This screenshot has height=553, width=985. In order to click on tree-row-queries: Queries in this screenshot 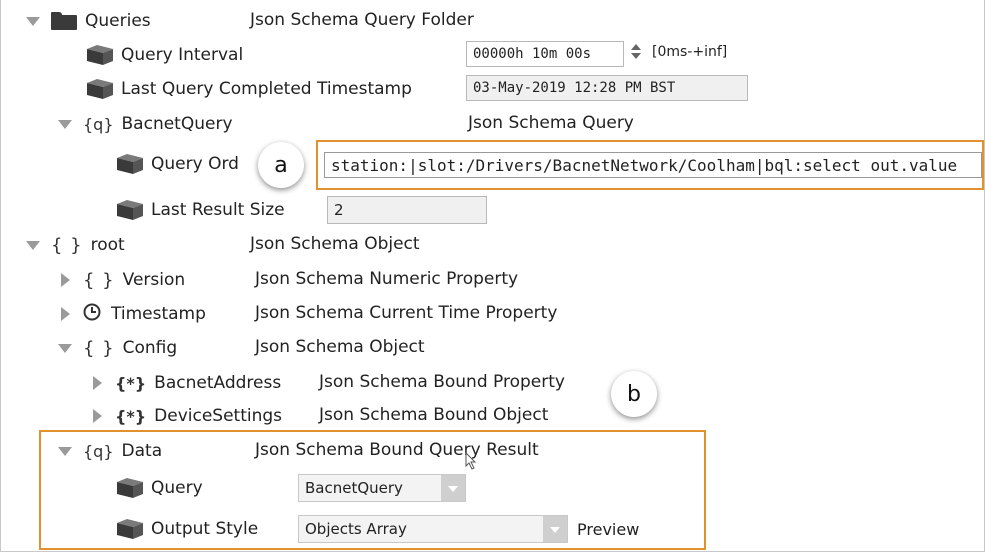, I will do `click(88, 21)`.